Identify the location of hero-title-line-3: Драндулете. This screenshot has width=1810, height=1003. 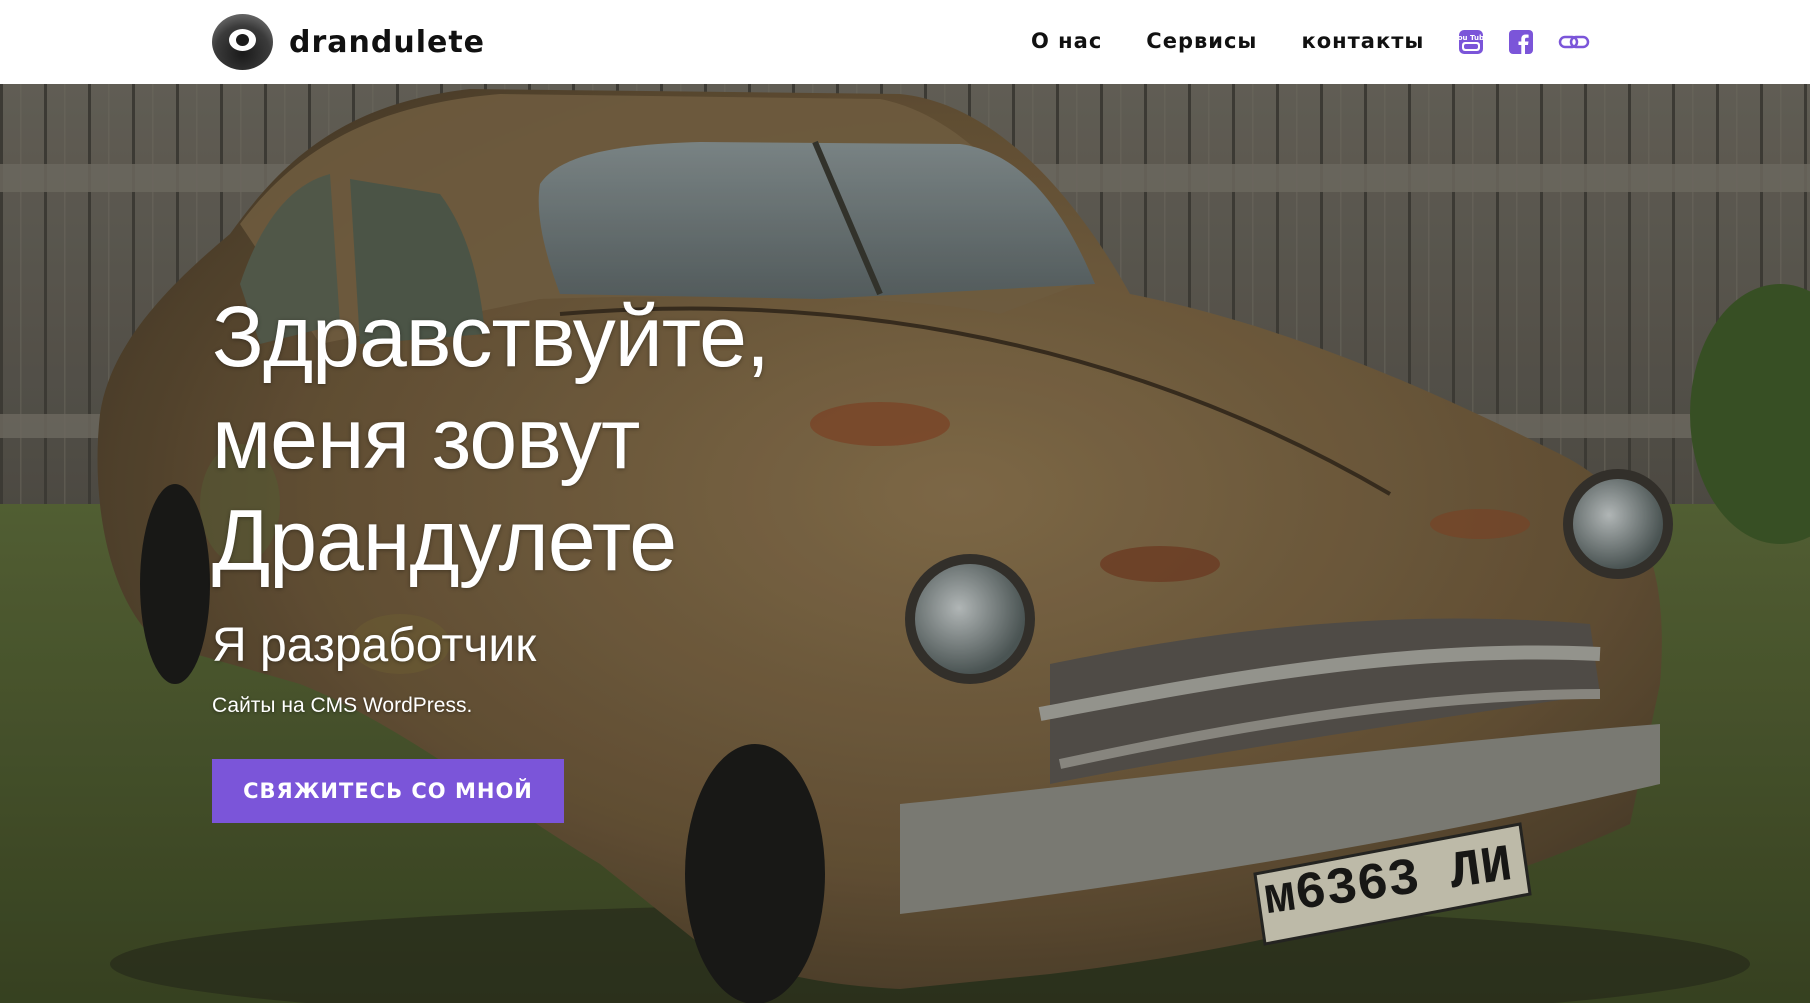
(444, 541).